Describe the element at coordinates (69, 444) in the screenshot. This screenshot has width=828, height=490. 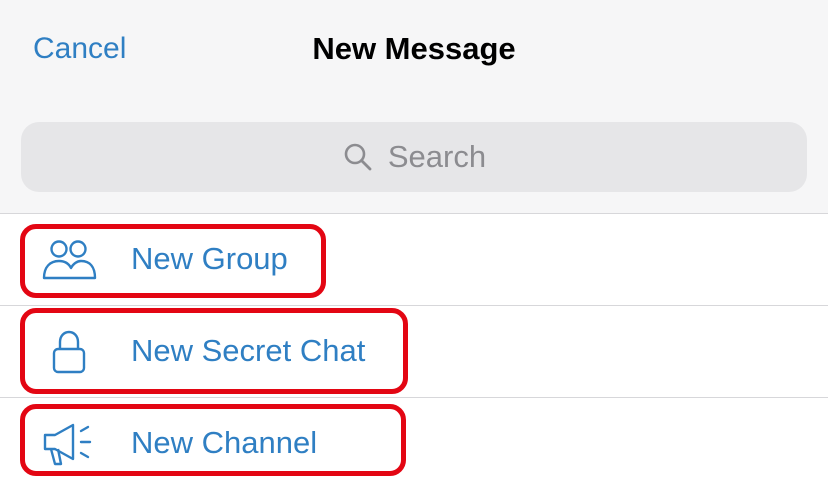
I see `megaphone-icon` at that location.